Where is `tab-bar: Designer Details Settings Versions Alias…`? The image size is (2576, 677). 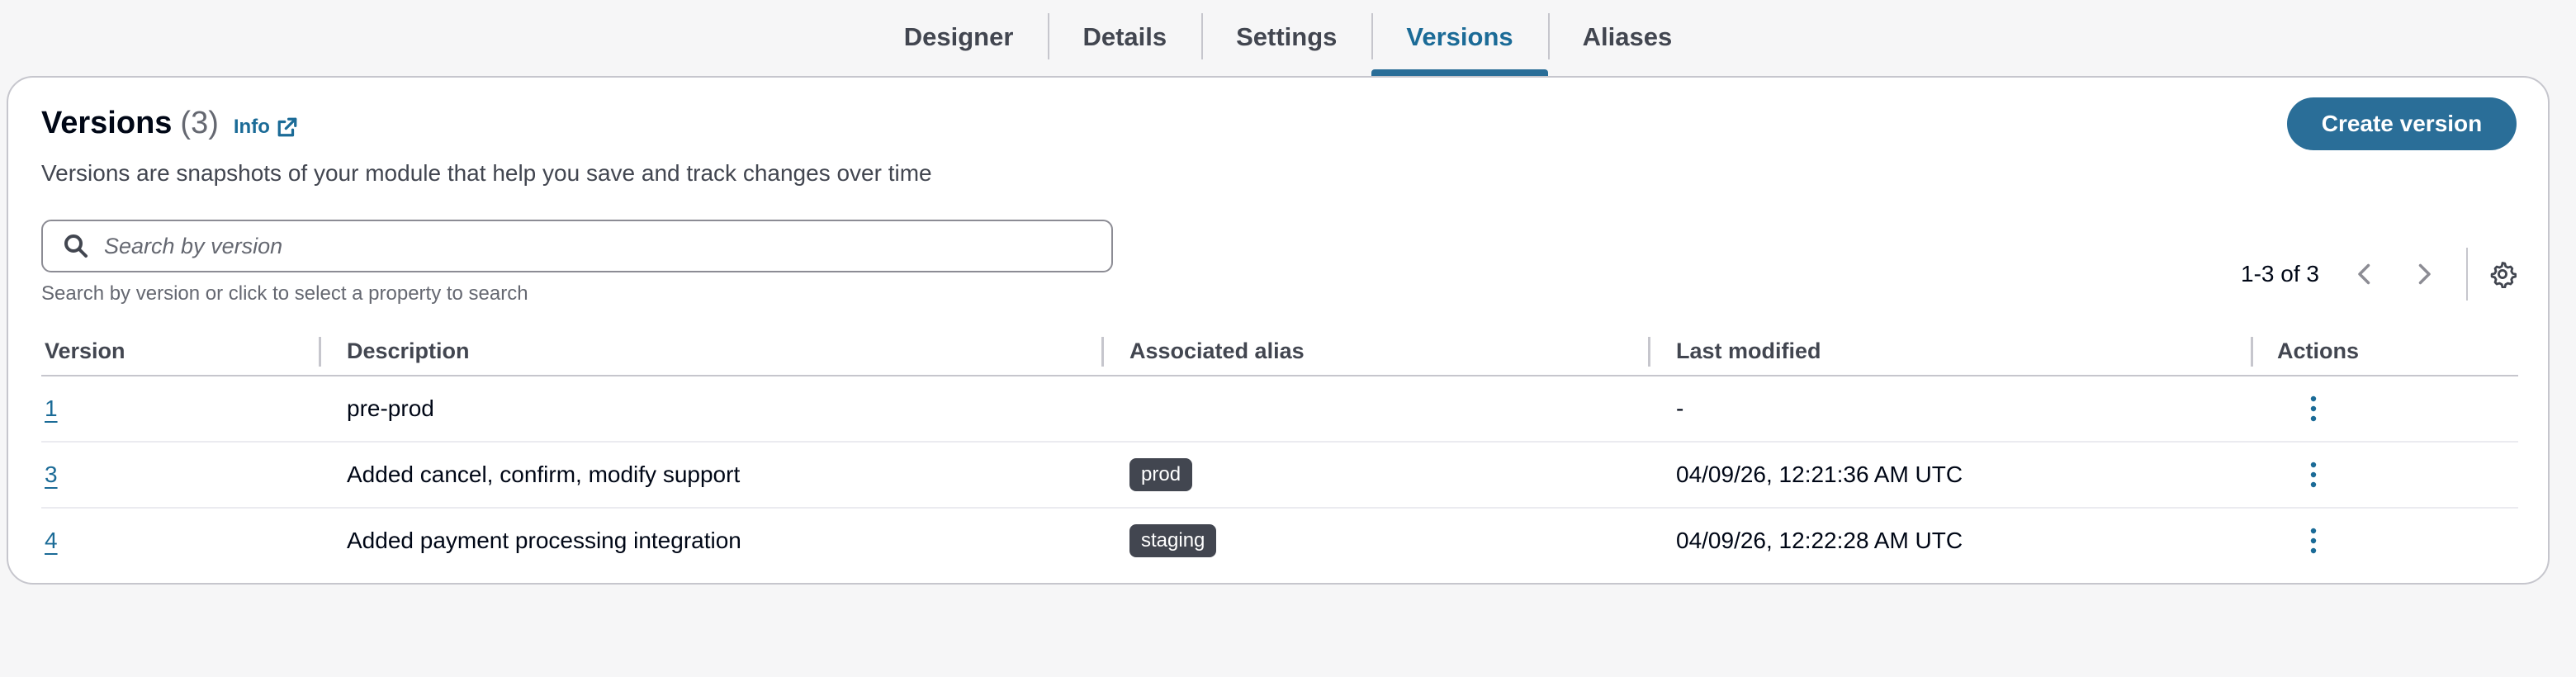
tab-bar: Designer Details Settings Versions Alias… is located at coordinates (1288, 38).